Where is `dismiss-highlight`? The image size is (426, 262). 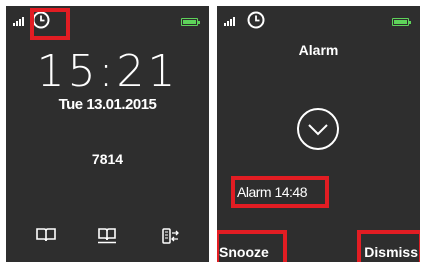 dismiss-highlight is located at coordinates (388, 246).